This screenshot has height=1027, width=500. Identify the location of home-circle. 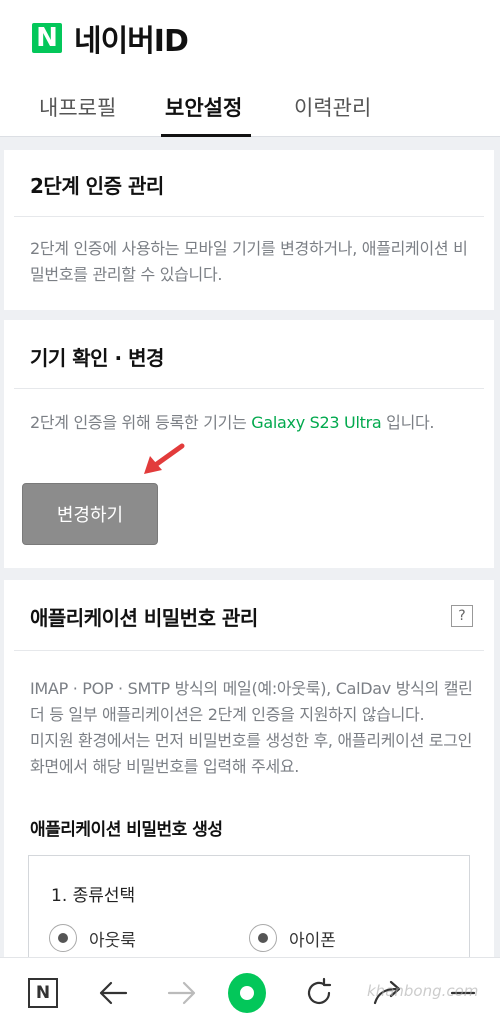
(247, 993).